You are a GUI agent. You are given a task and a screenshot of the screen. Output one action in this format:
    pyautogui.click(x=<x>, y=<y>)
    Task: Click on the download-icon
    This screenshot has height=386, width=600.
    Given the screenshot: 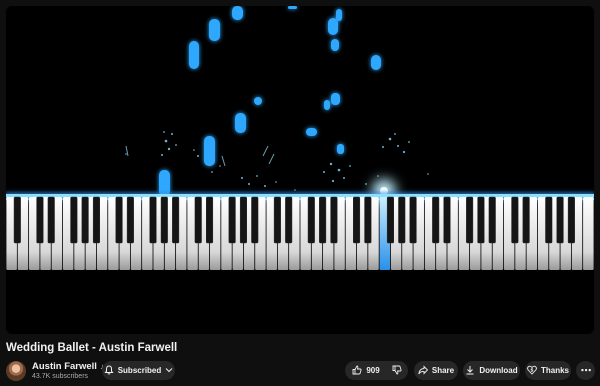 What is the action you would take?
    pyautogui.click(x=470, y=371)
    